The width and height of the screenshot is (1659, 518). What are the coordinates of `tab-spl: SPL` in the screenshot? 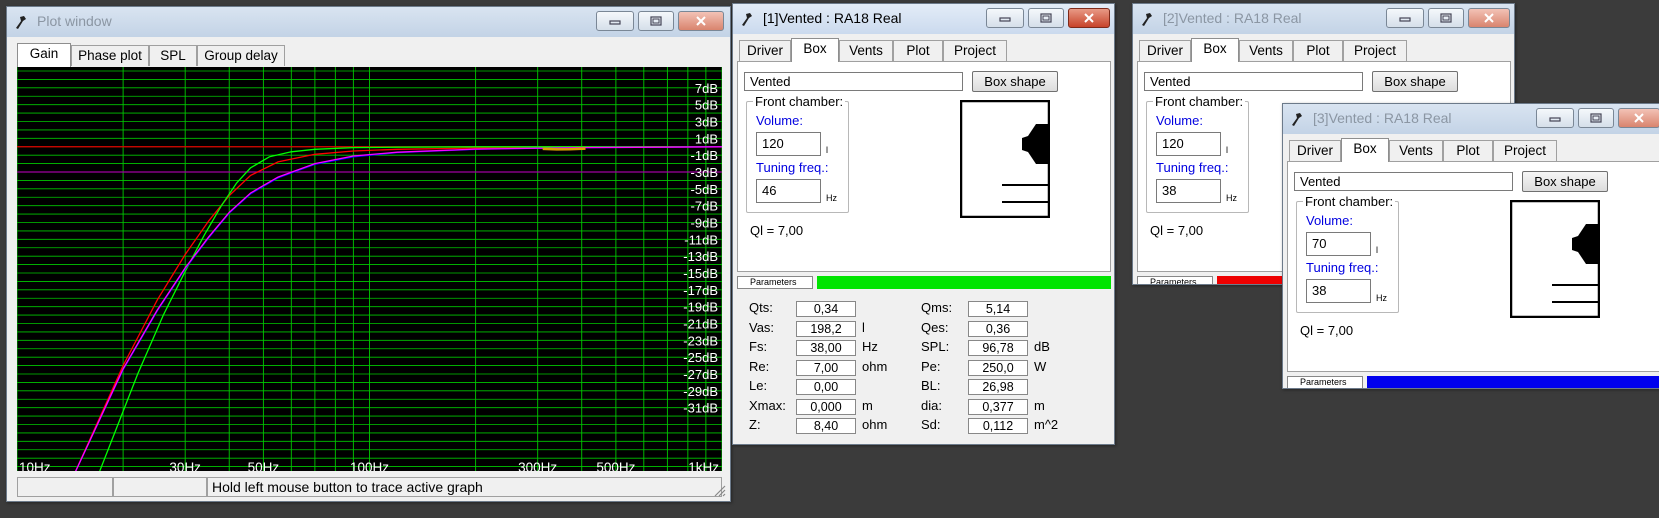 It's located at (173, 55).